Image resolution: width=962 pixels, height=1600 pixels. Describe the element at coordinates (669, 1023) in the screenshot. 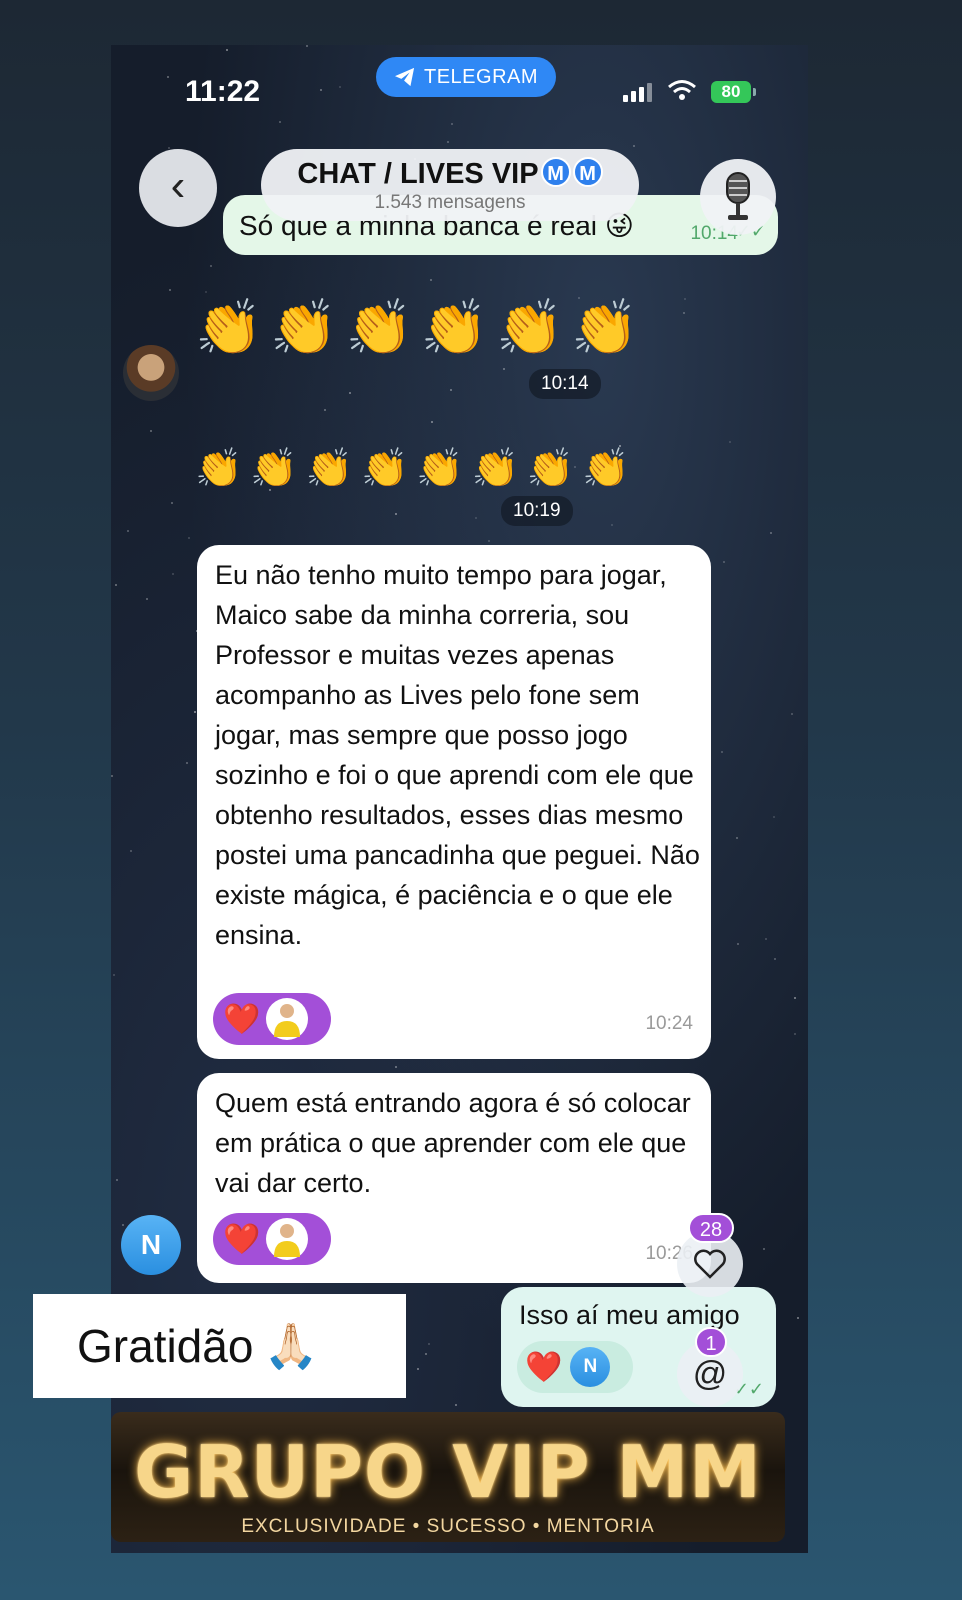

I see `message-time: 10:24` at that location.